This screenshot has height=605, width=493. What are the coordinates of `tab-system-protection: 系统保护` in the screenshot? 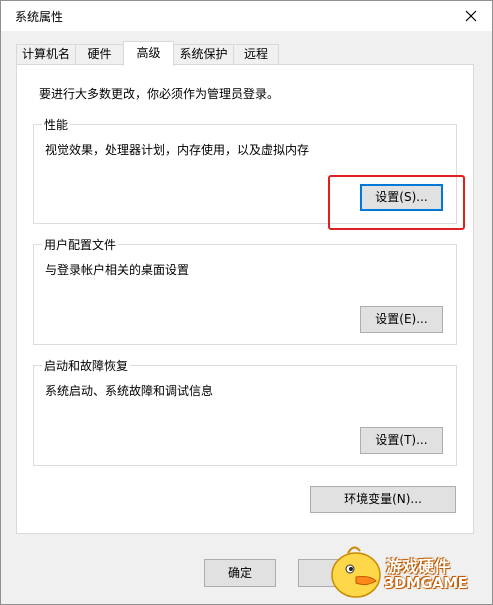 It's located at (203, 54).